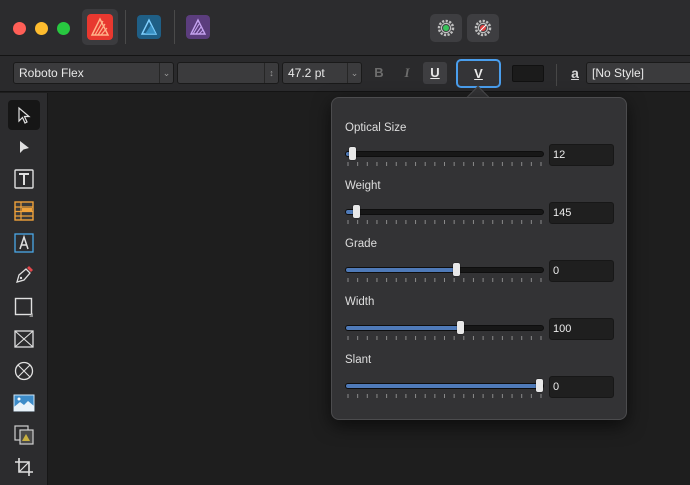 This screenshot has height=485, width=690. What do you see at coordinates (93, 73) in the screenshot?
I see `font-family-dropdown: Roboto Flex ⌄` at bounding box center [93, 73].